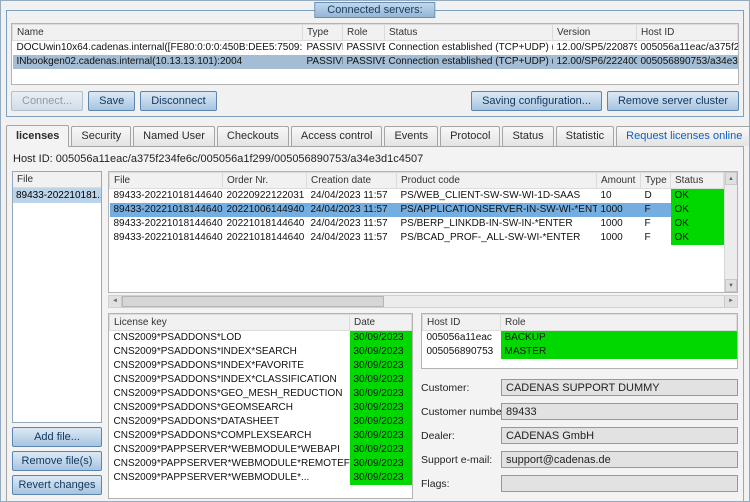  Describe the element at coordinates (115, 301) in the screenshot. I see `scroll-left-icon: ◄` at that location.